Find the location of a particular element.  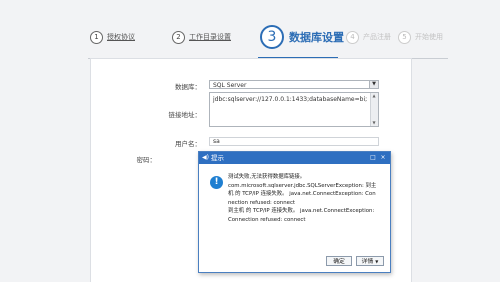

step-label: 授权协议 is located at coordinates (121, 37).